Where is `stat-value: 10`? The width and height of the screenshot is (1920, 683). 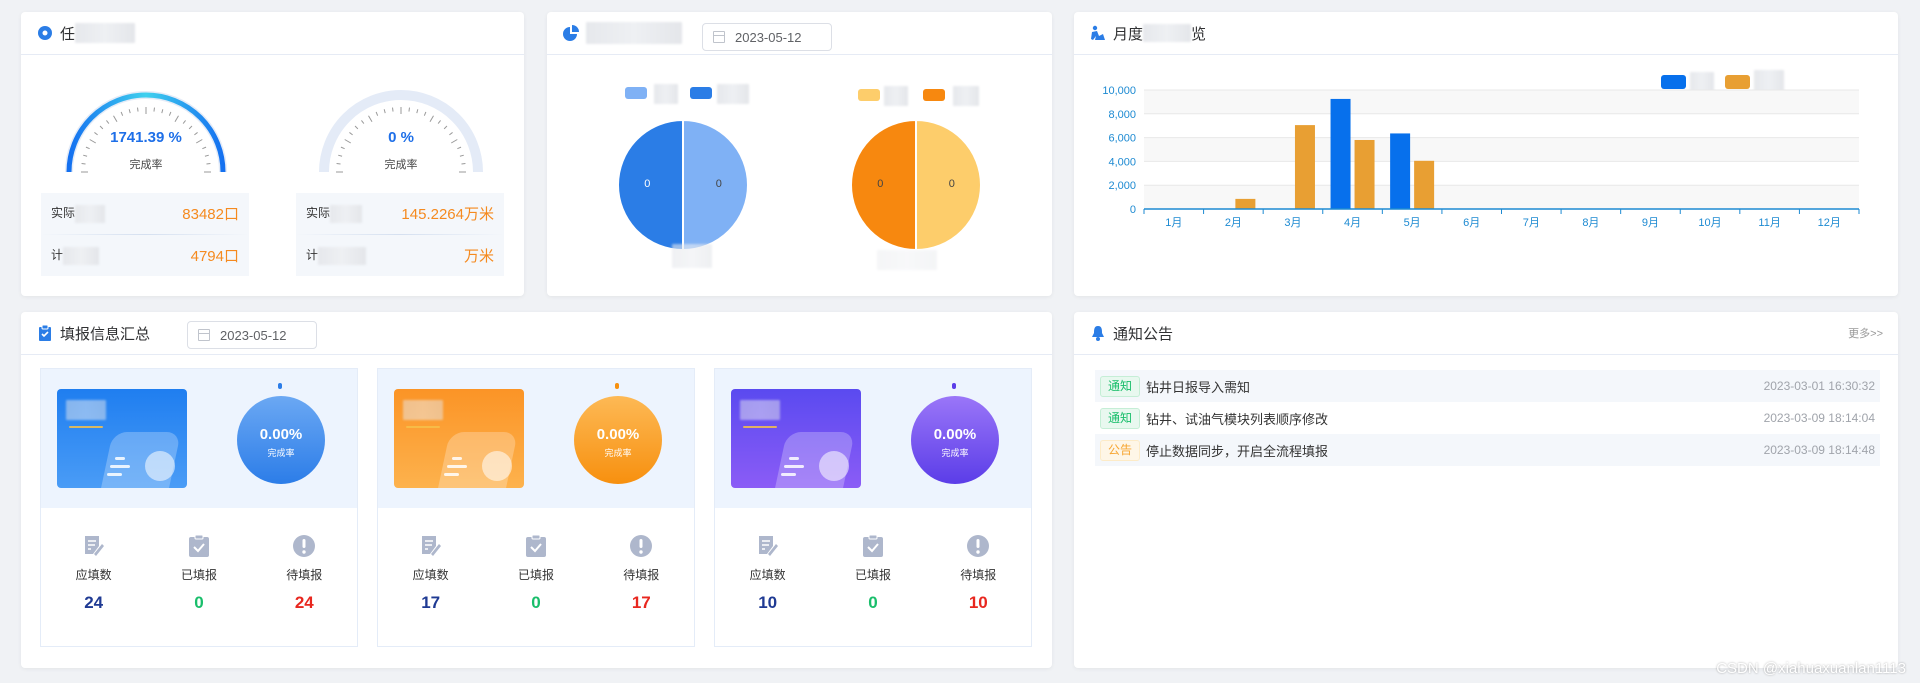 stat-value: 10 is located at coordinates (768, 602).